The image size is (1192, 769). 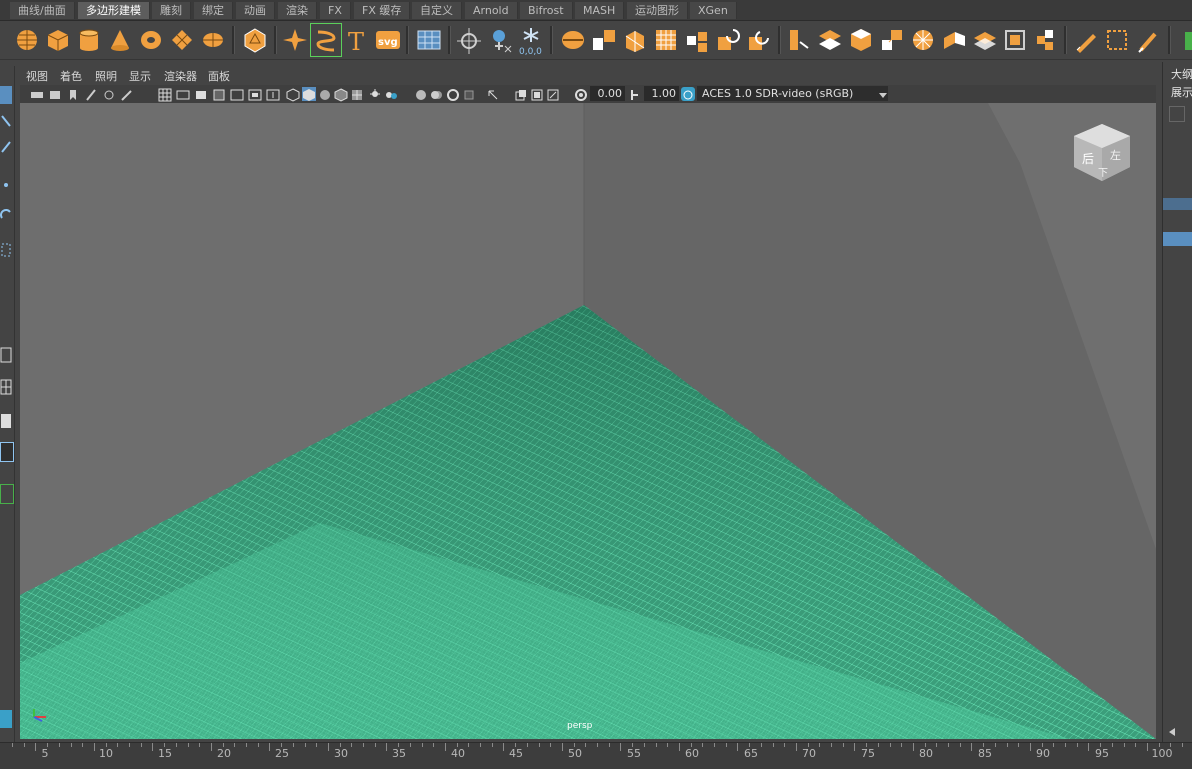 What do you see at coordinates (657, 10) in the screenshot?
I see `shelf-tab-motion-graphics: 运动图形` at bounding box center [657, 10].